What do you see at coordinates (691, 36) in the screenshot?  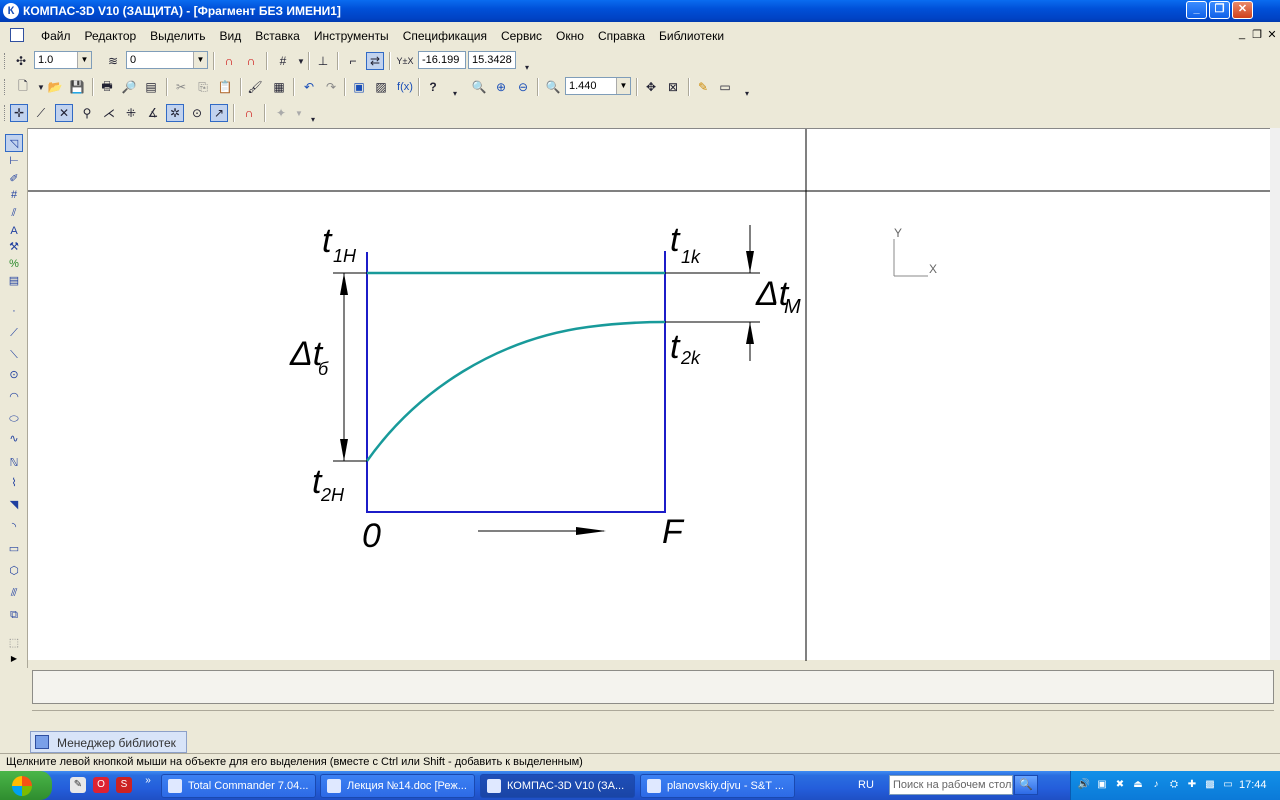 I see `menu-item: Библиотеки` at bounding box center [691, 36].